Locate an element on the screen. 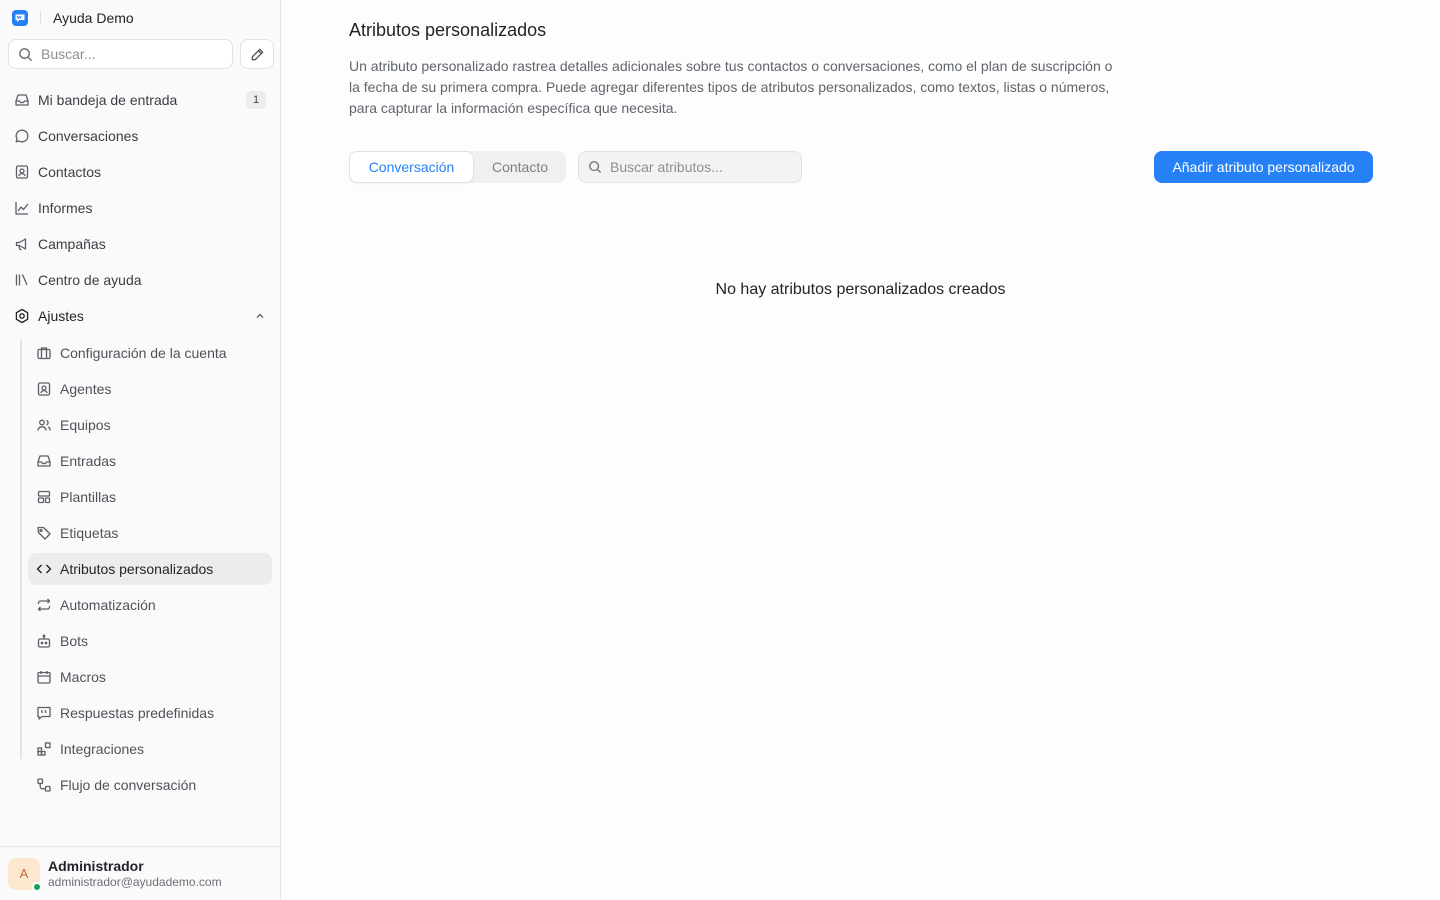 The width and height of the screenshot is (1440, 900). sidebar-item-inboxes: Entradas is located at coordinates (150, 461).